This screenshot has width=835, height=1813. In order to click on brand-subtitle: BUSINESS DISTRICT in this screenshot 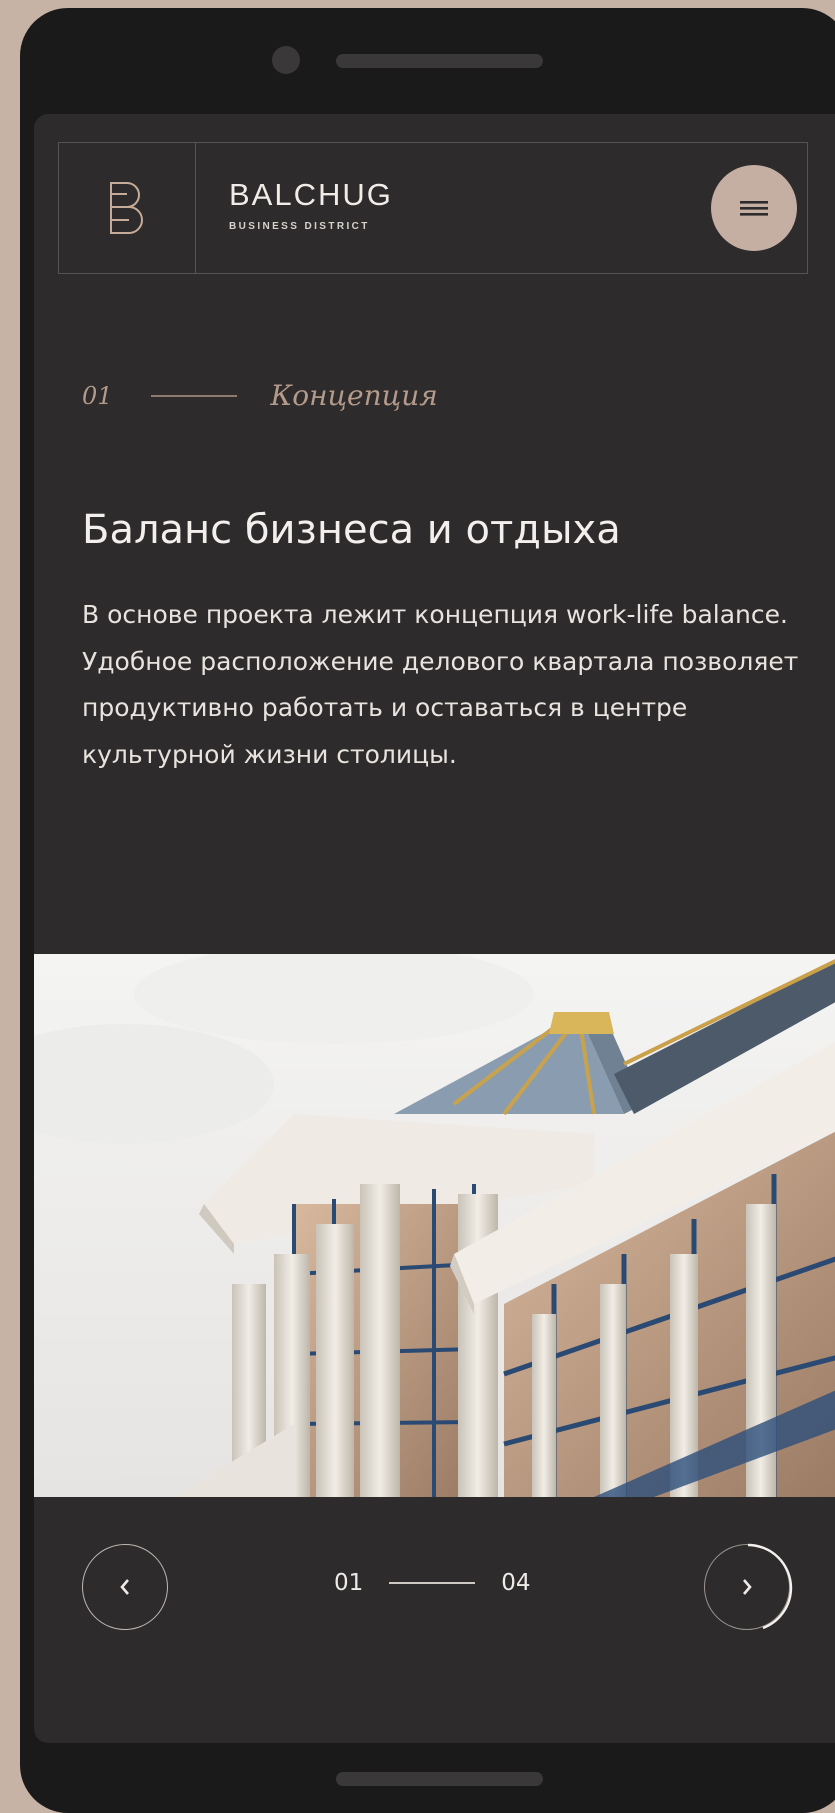, I will do `click(299, 226)`.